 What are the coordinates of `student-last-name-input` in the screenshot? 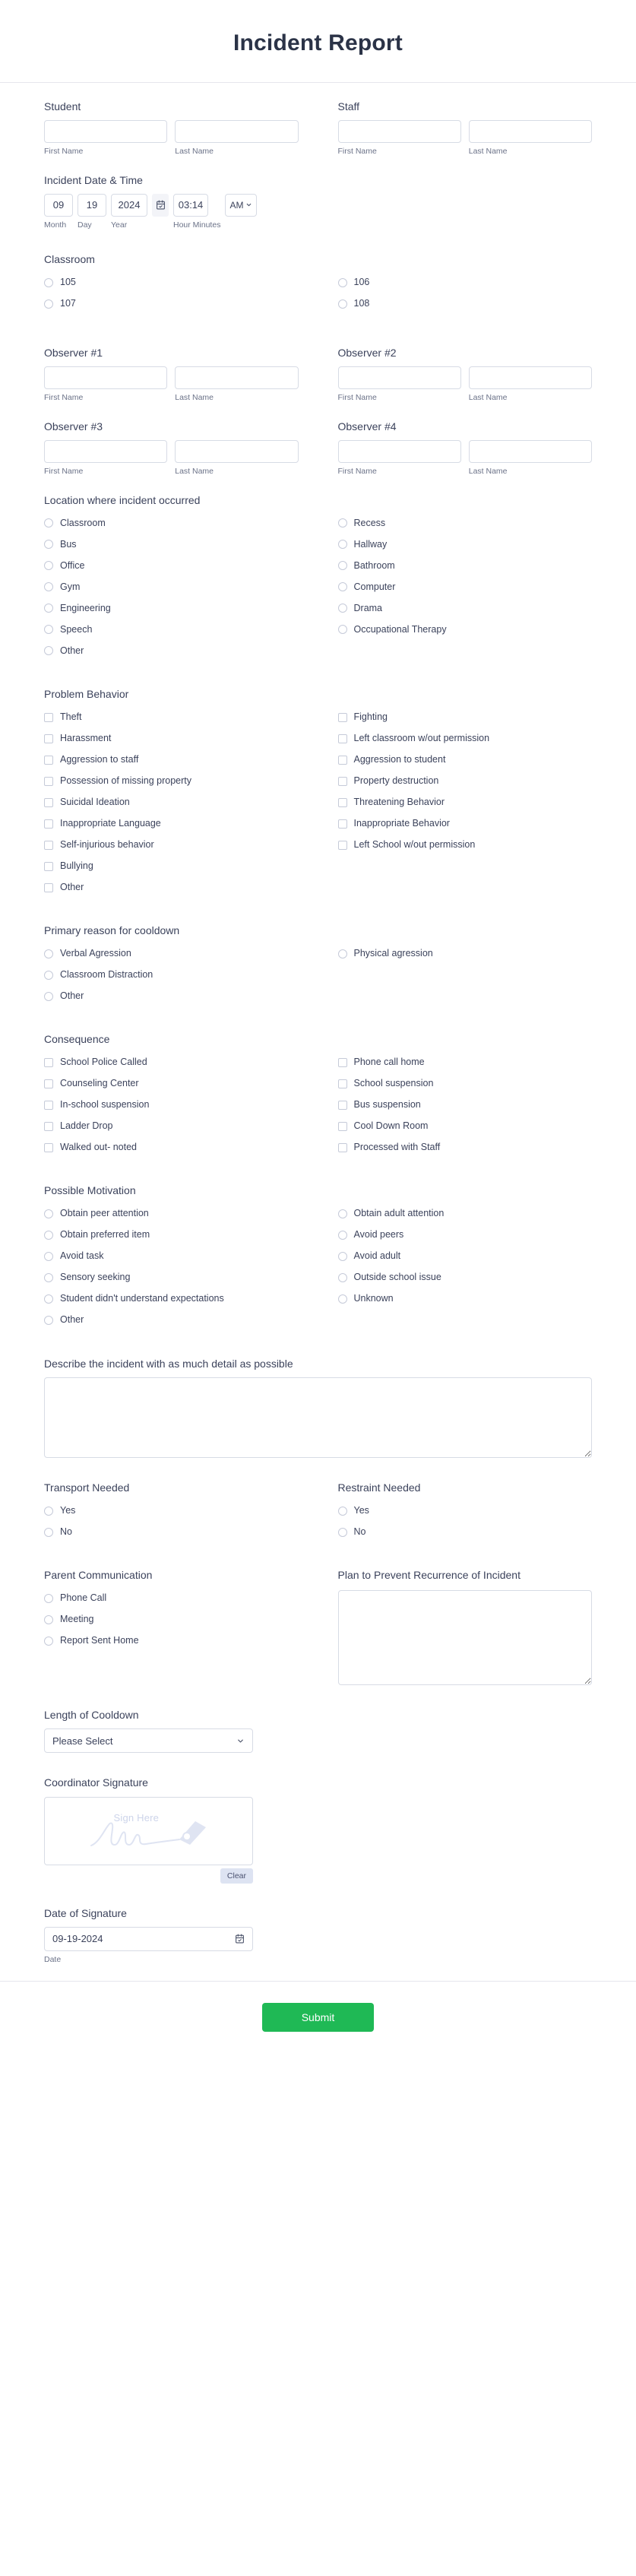 It's located at (237, 132).